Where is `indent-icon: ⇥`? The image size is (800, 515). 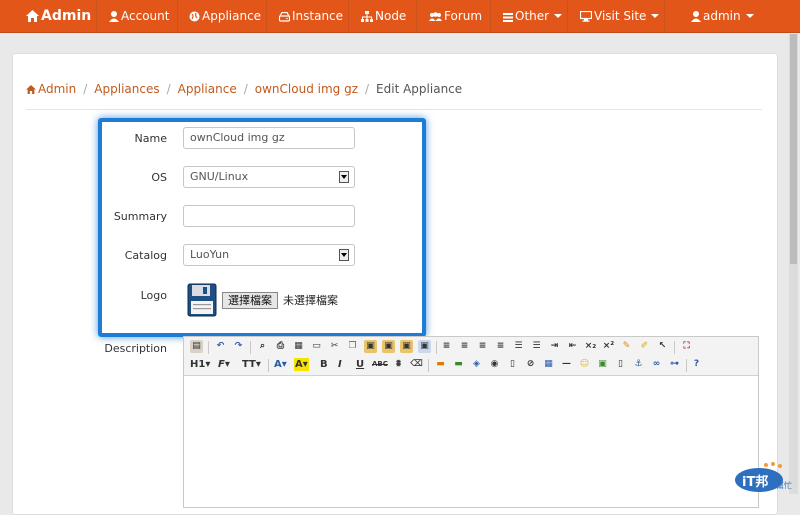
indent-icon: ⇥ is located at coordinates (554, 346).